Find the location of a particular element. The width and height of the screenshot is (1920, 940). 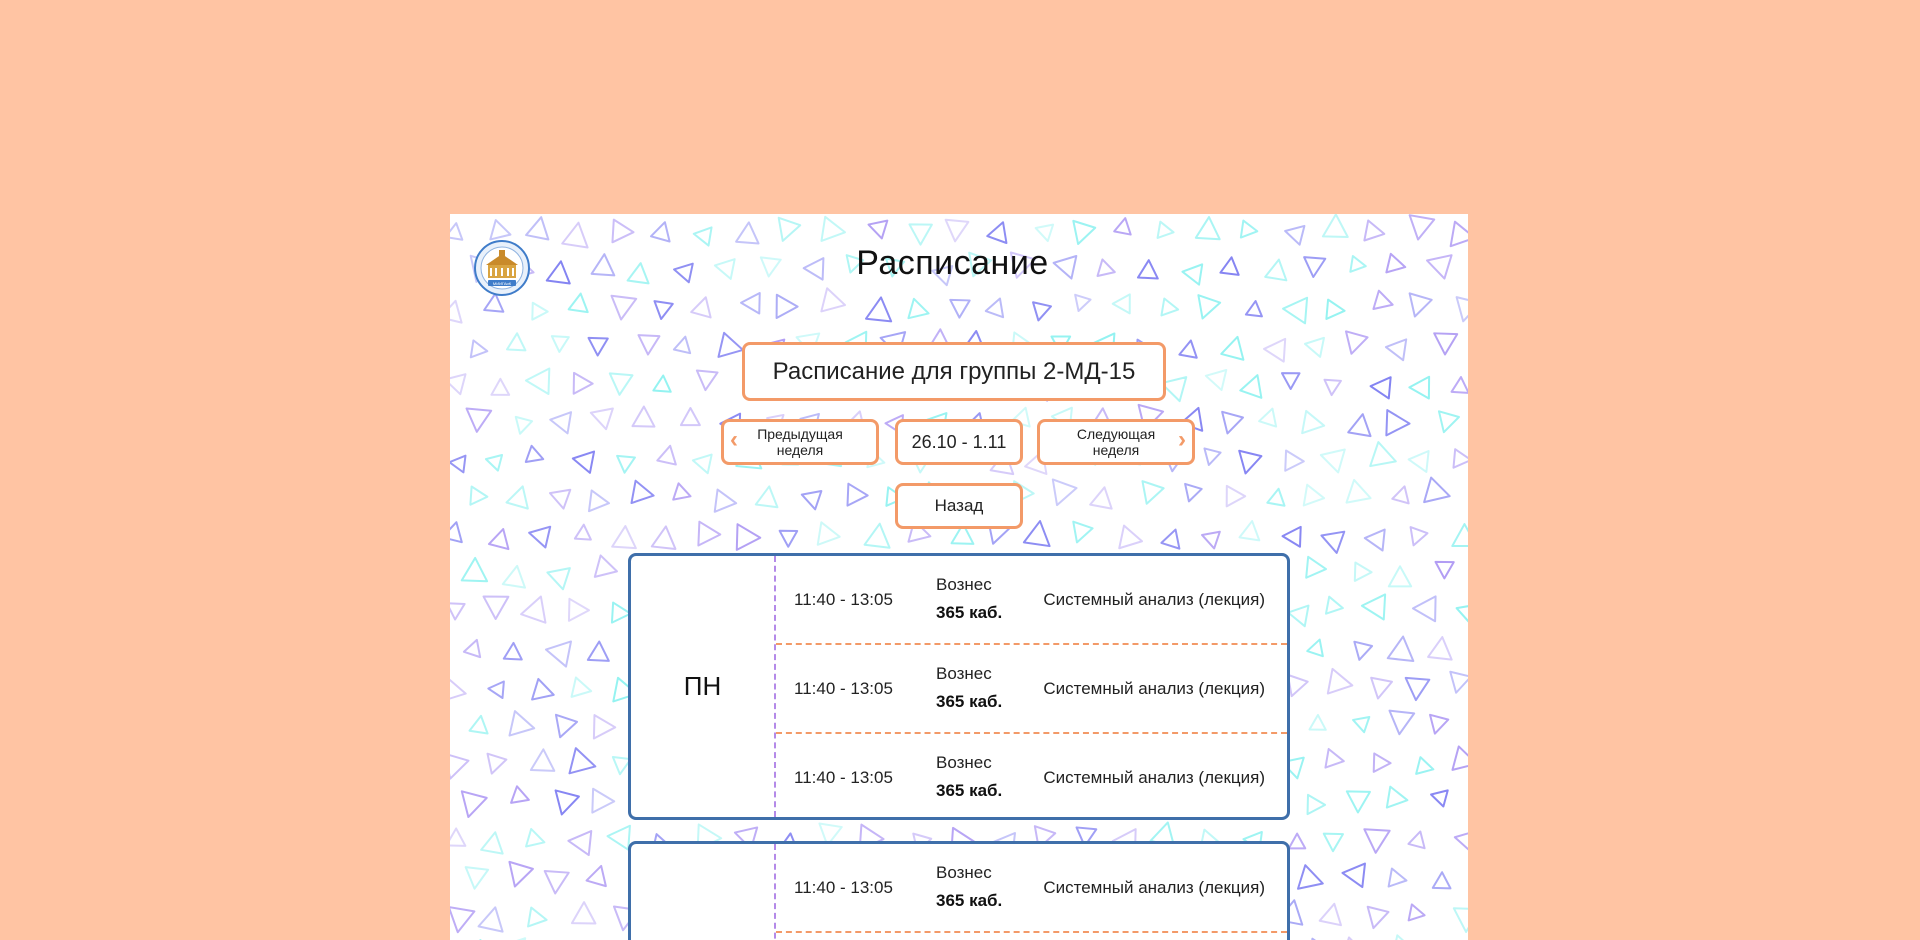

previous-week-label: Предыдущая неделя is located at coordinates (800, 442).